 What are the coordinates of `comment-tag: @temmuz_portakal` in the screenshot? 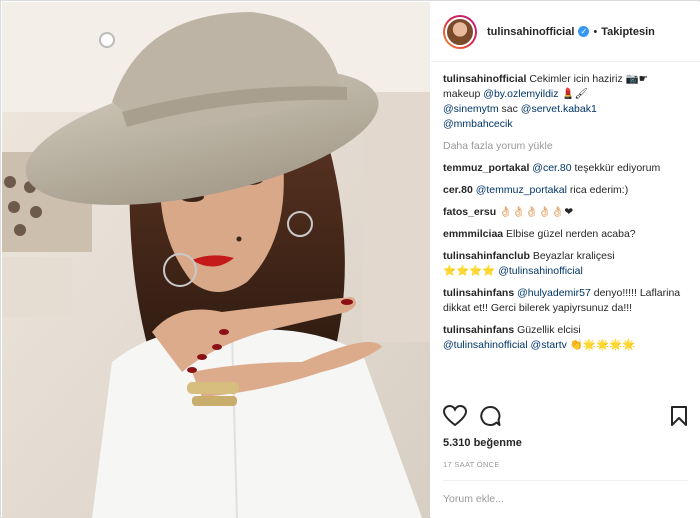 It's located at (521, 190).